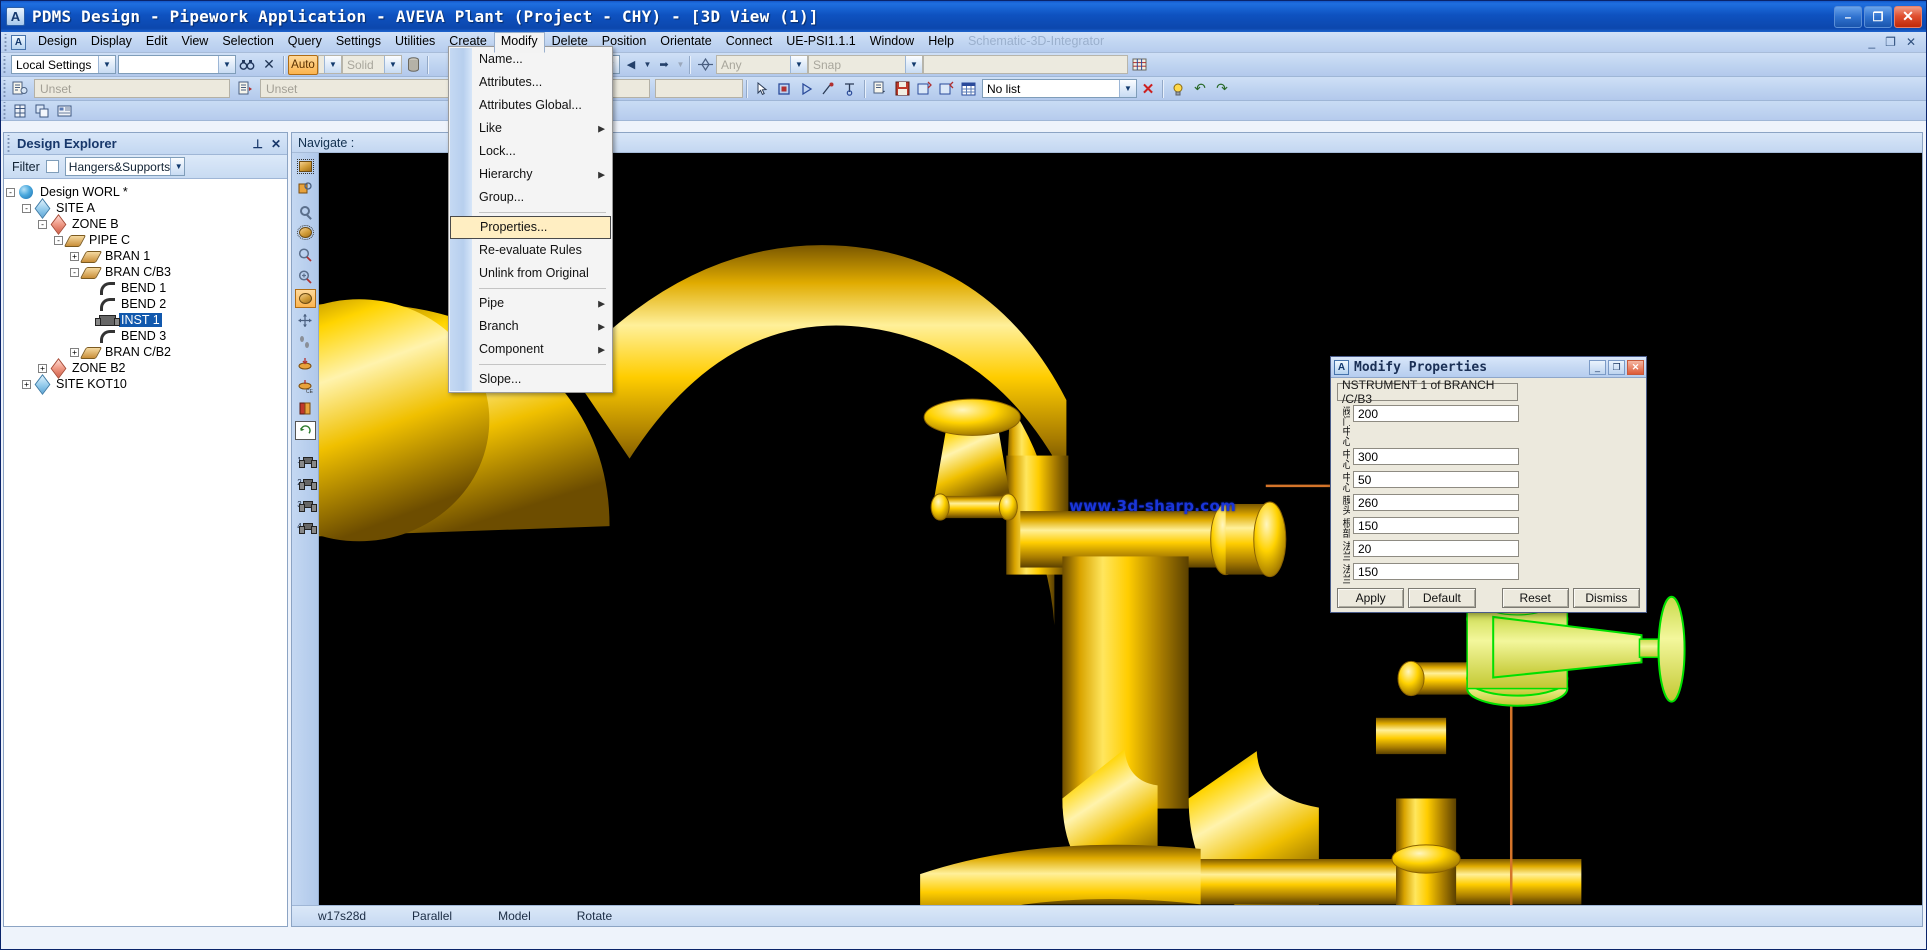  What do you see at coordinates (146, 192) in the screenshot?
I see `tree-node: - Design WORL *` at bounding box center [146, 192].